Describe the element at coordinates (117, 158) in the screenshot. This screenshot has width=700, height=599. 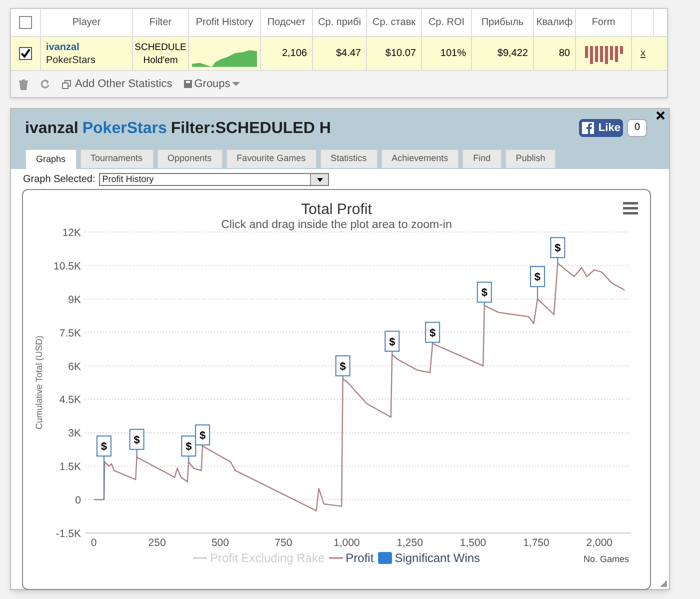
I see `tab: Tournaments` at that location.